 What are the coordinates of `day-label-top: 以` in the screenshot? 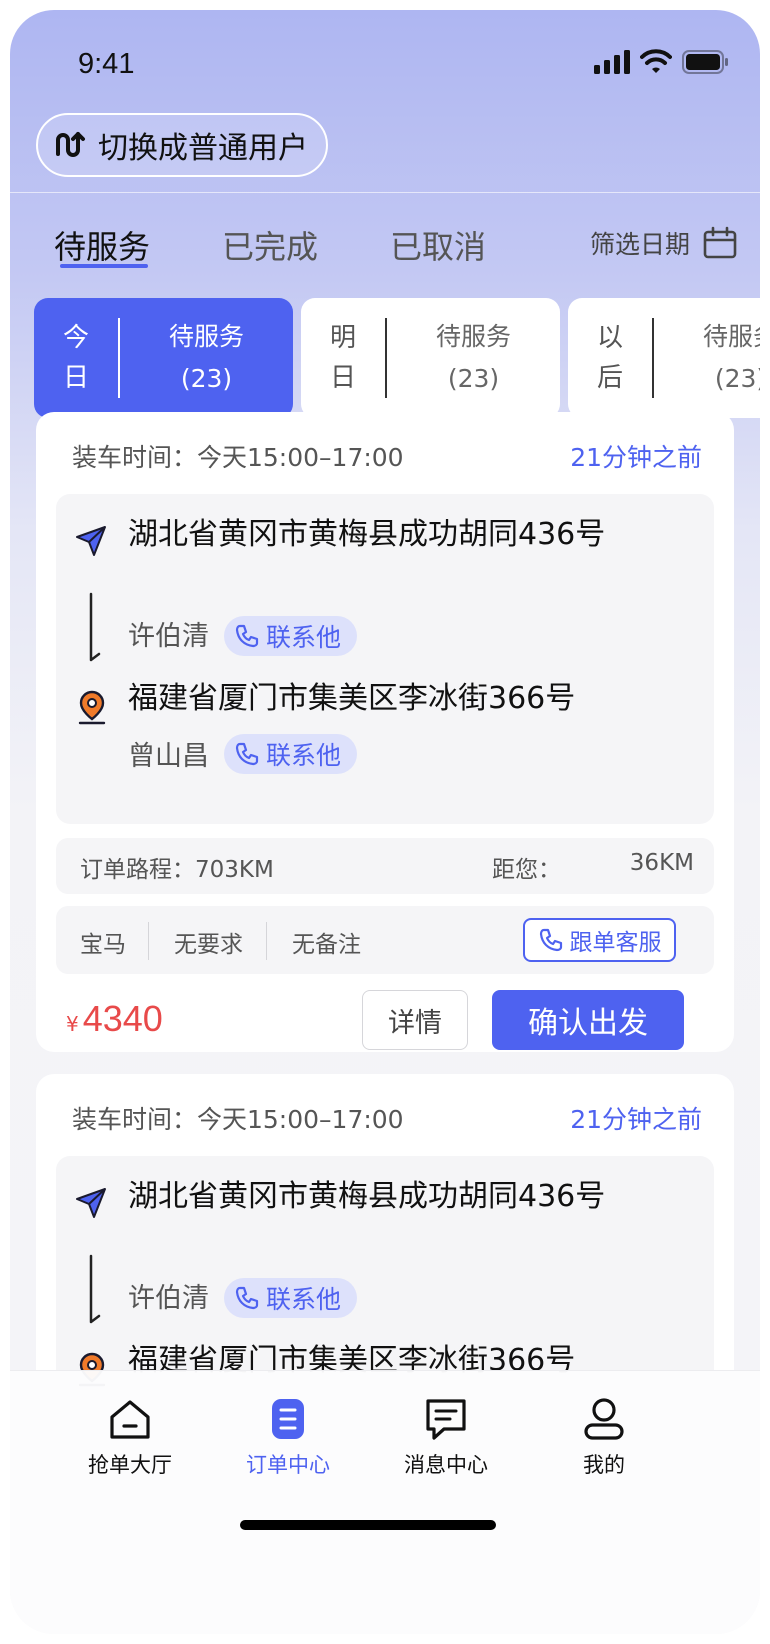 It's located at (609, 338).